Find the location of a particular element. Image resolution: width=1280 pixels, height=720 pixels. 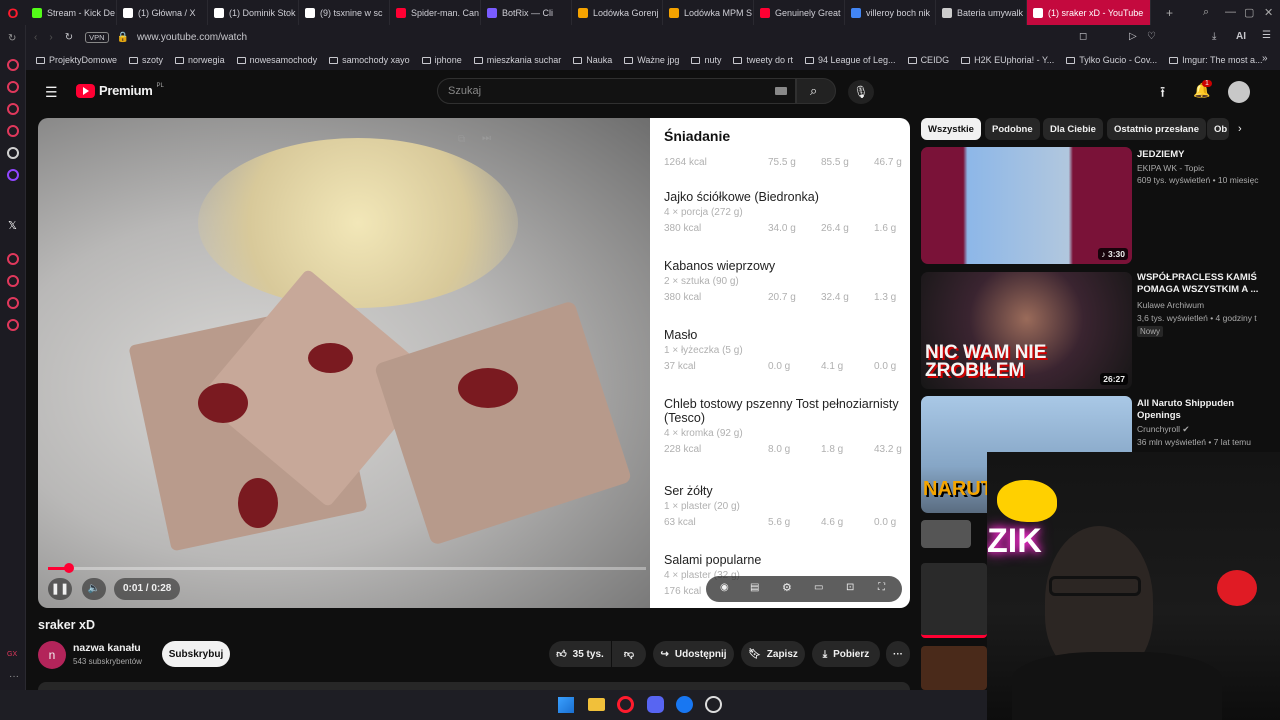

discord-icon is located at coordinates (655, 704).